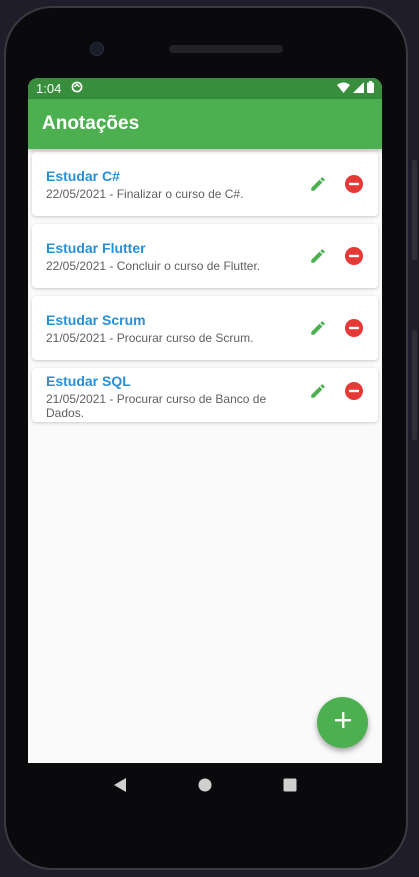 The width and height of the screenshot is (419, 877). I want to click on volume-button, so click(414, 210).